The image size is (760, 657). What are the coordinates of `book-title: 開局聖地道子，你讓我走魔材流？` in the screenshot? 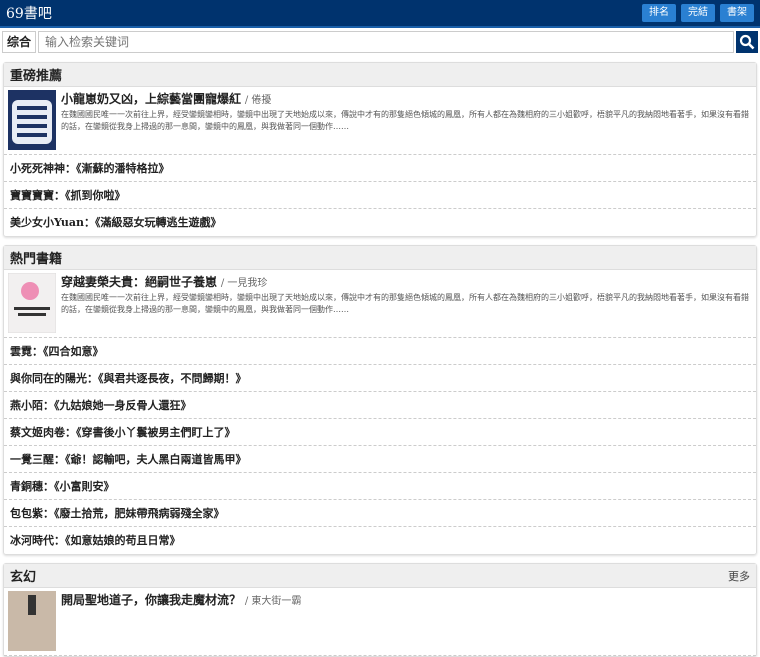 It's located at (151, 600).